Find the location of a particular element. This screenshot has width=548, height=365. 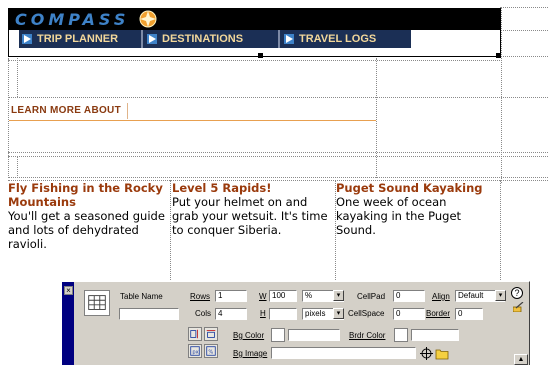

nav-item-travel-logs: TRAVEL LOGS is located at coordinates (346, 39).